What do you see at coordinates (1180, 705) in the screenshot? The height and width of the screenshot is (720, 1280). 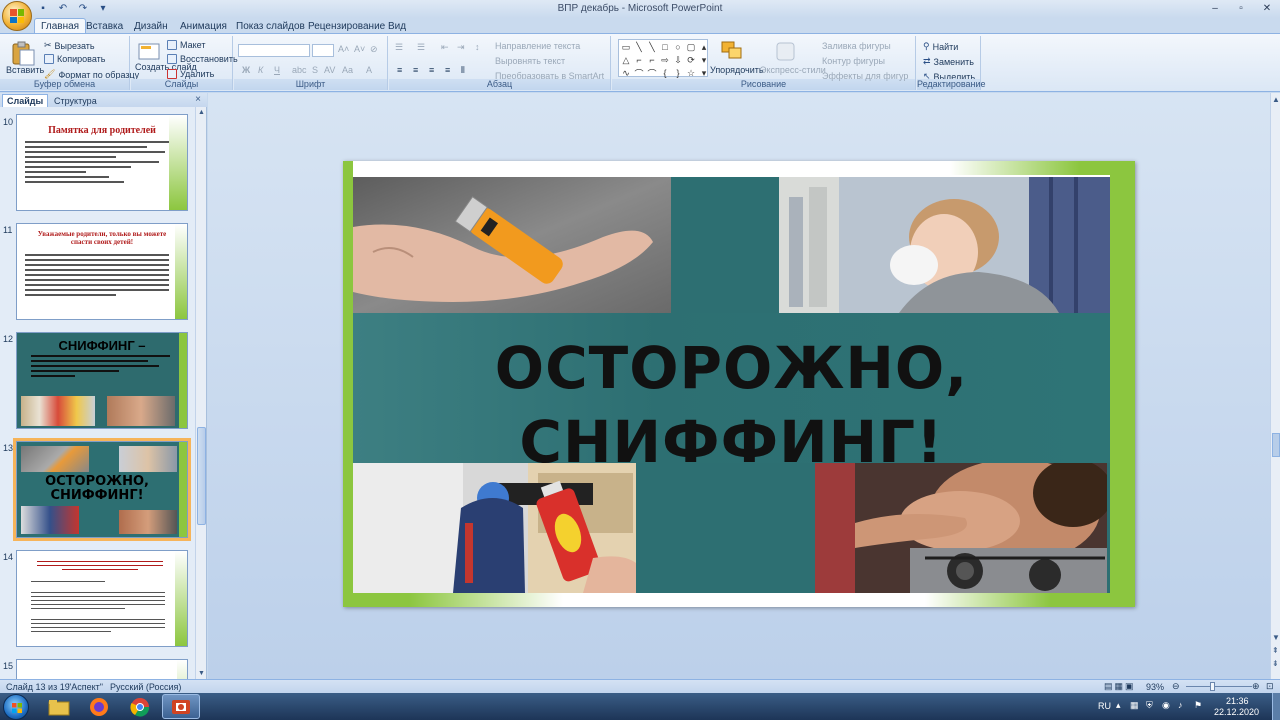 I see `volume-icon: ♪` at bounding box center [1180, 705].